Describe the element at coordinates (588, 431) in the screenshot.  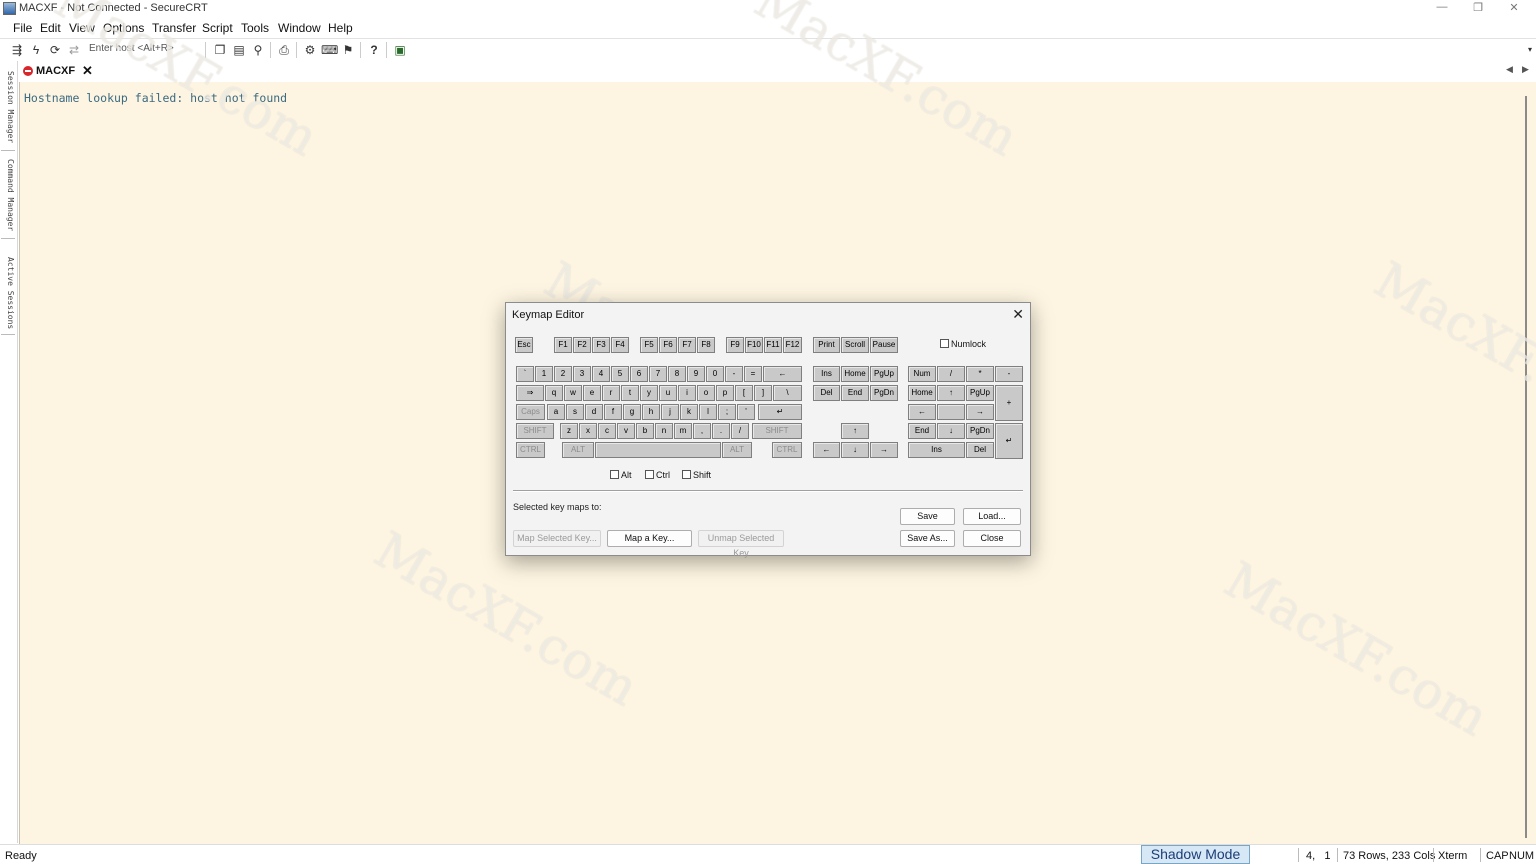
I see `key-x: x` at that location.